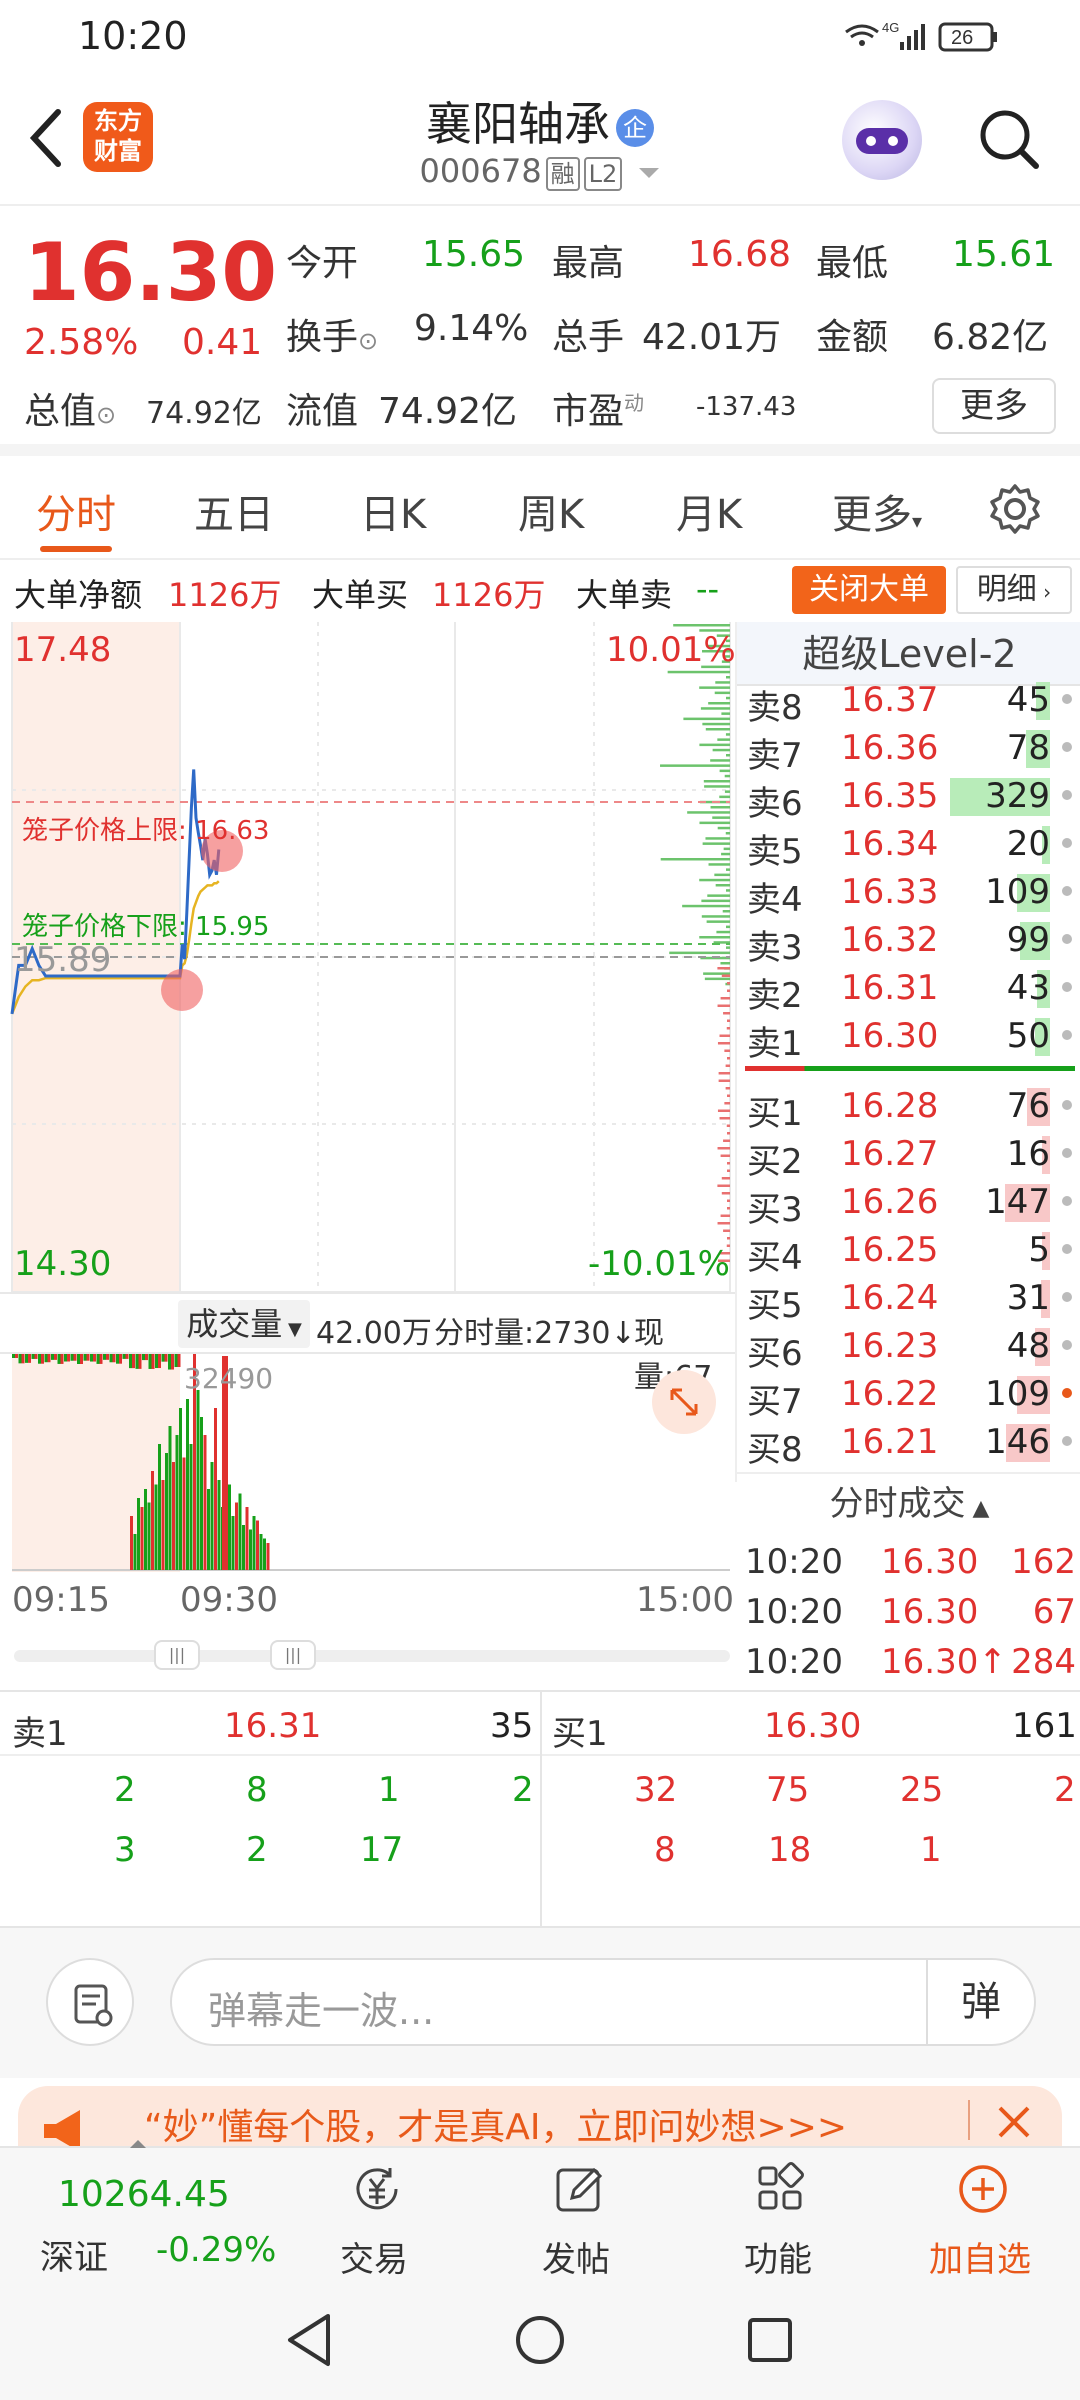 The width and height of the screenshot is (1080, 2400). I want to click on tab-weekly-k: 周K, so click(551, 511).